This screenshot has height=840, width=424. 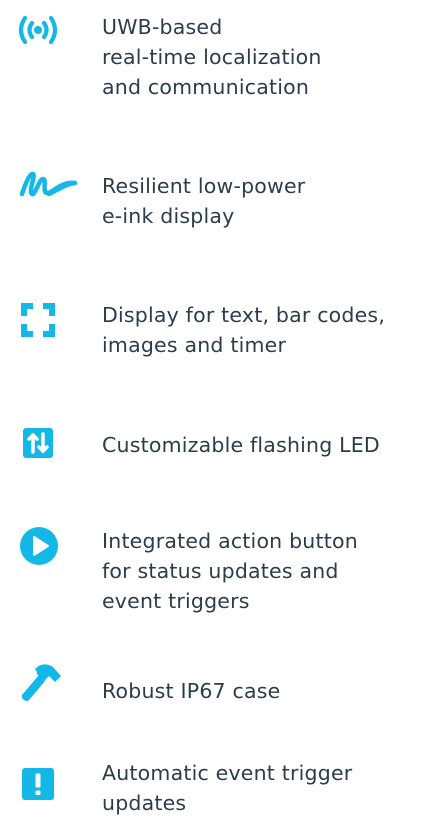 What do you see at coordinates (38, 443) in the screenshot?
I see `sliders-toggle-icon` at bounding box center [38, 443].